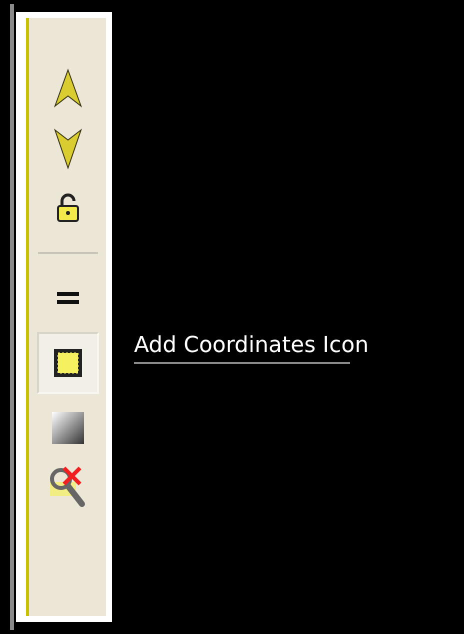 This screenshot has height=634, width=464. Describe the element at coordinates (68, 208) in the screenshot. I see `padlock-icon` at that location.